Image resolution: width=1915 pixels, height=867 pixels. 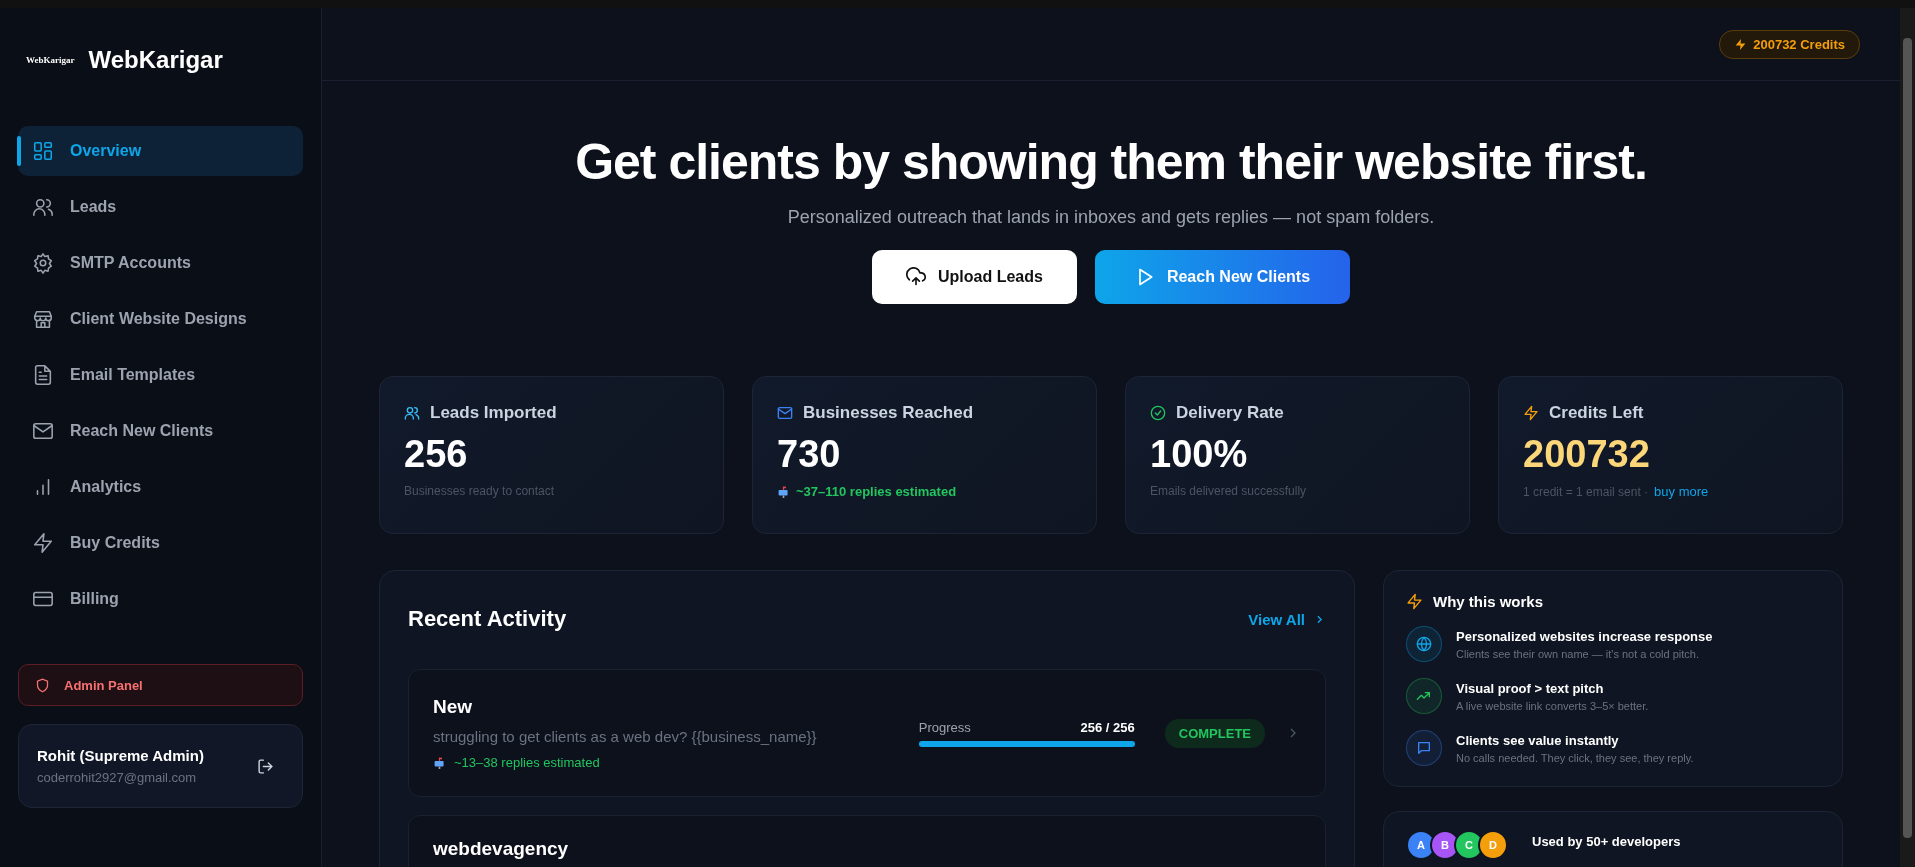 What do you see at coordinates (1424, 748) in the screenshot?
I see `chat-bubble-icon` at bounding box center [1424, 748].